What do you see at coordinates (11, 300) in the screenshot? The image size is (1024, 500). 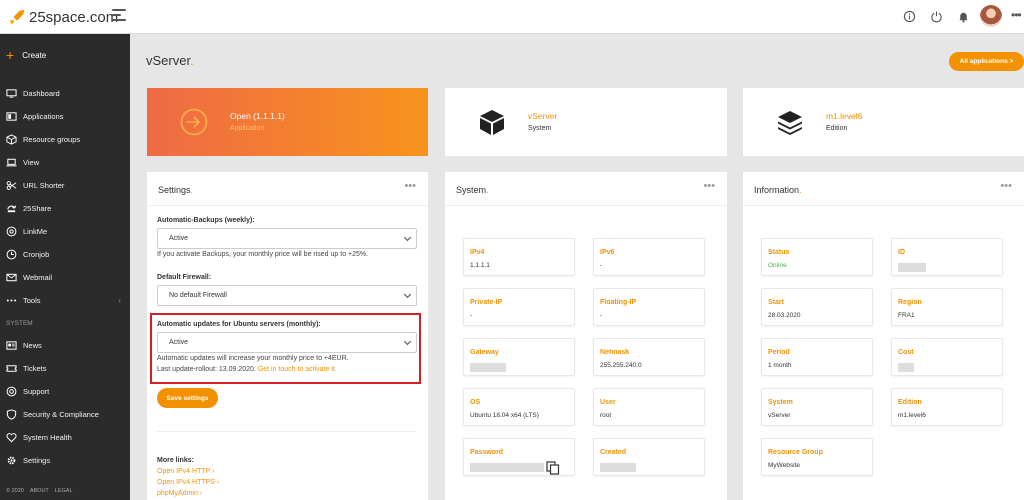 I see `dots-icon` at bounding box center [11, 300].